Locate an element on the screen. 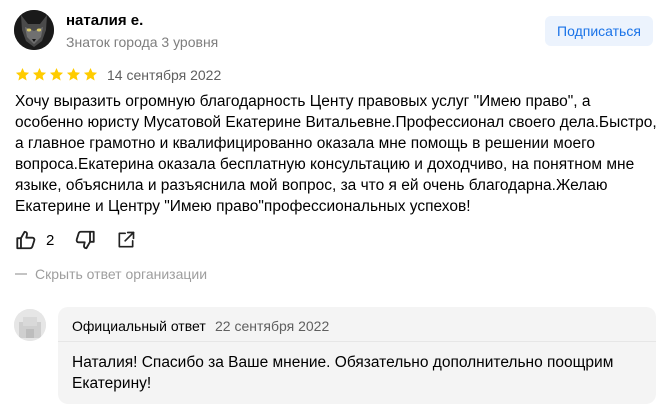 The width and height of the screenshot is (672, 415). official-answer-date: 22 сентября 2022 is located at coordinates (272, 326).